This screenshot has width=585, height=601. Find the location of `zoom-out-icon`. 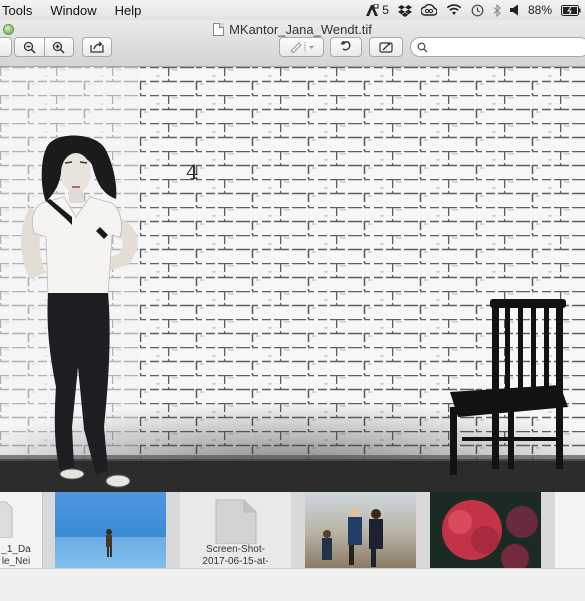

zoom-out-icon is located at coordinates (29, 47).